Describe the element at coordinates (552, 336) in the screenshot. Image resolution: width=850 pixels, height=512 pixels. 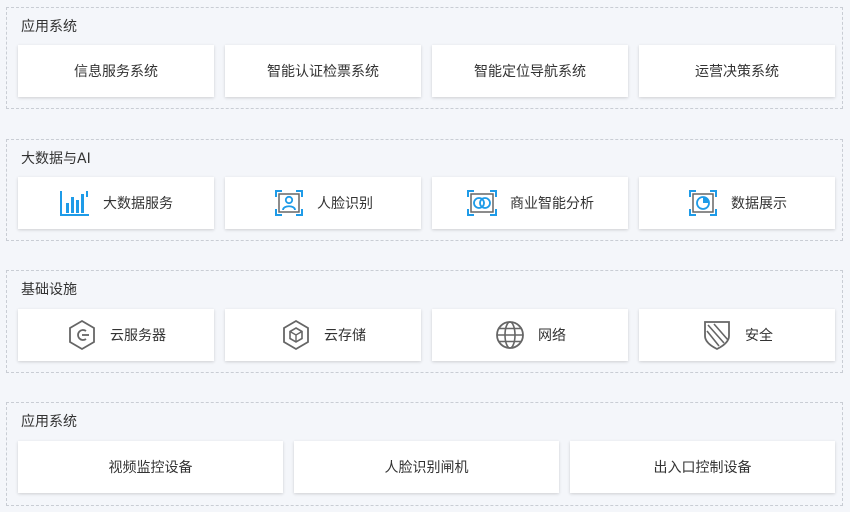
I see `card-label: 网络` at that location.